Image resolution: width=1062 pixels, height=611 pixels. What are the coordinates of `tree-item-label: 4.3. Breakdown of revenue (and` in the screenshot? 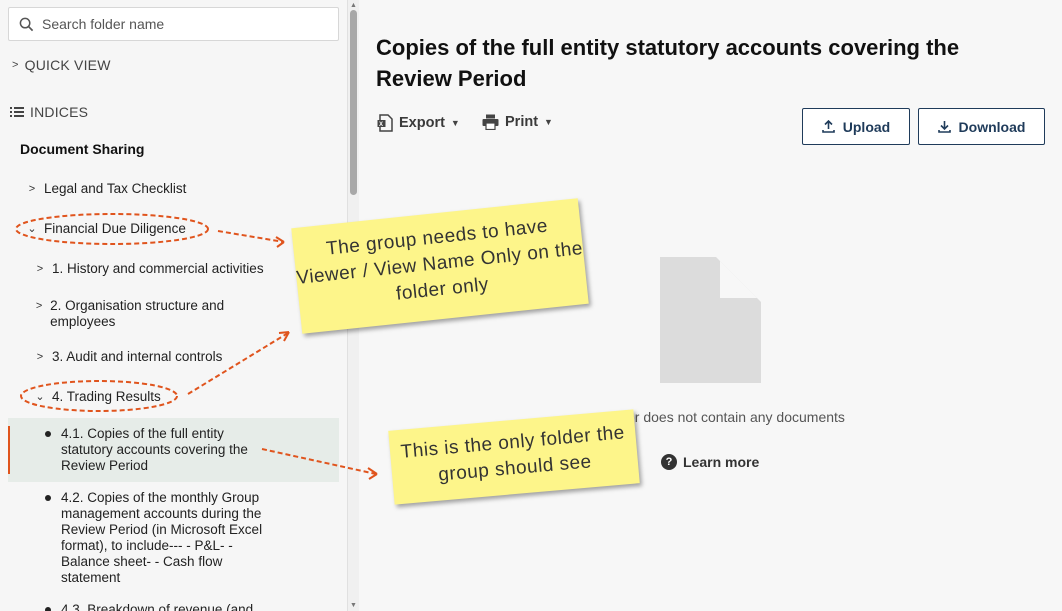 It's located at (157, 606).